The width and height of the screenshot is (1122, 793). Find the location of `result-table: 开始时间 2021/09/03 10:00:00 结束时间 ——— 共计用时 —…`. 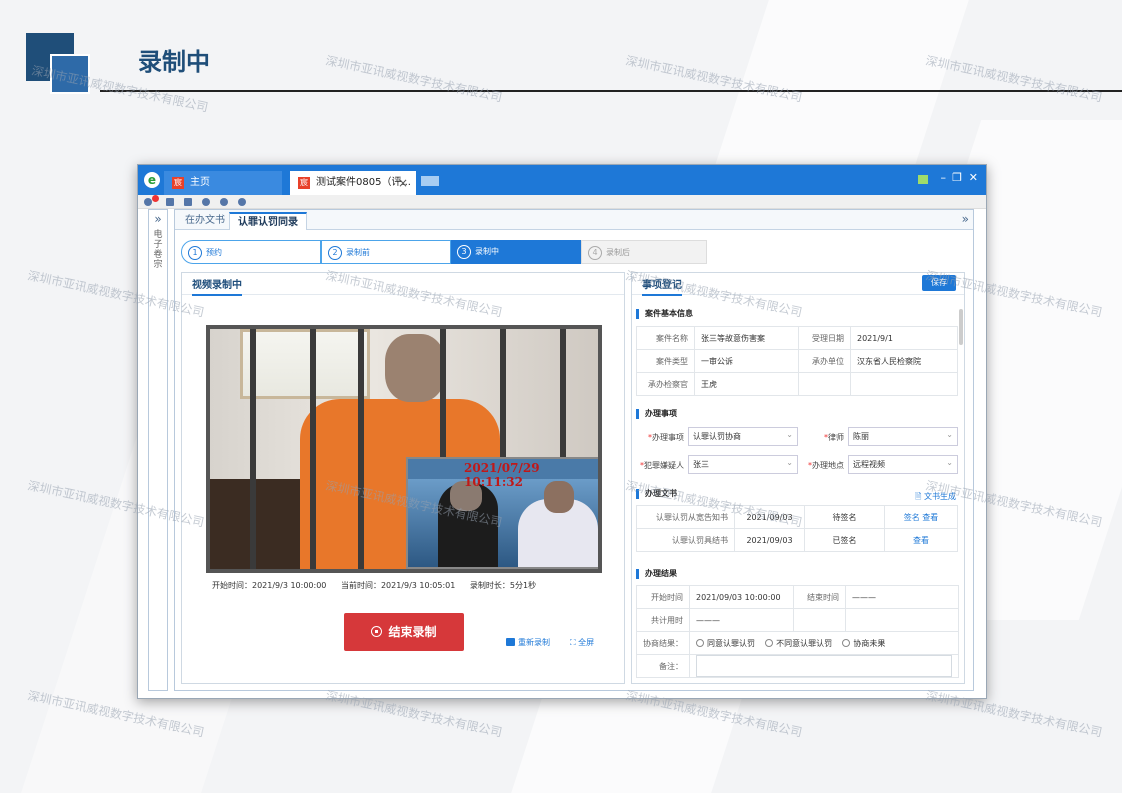

result-table: 开始时间 2021/09/03 10:00:00 结束时间 ——— 共计用时 —… is located at coordinates (797, 631).